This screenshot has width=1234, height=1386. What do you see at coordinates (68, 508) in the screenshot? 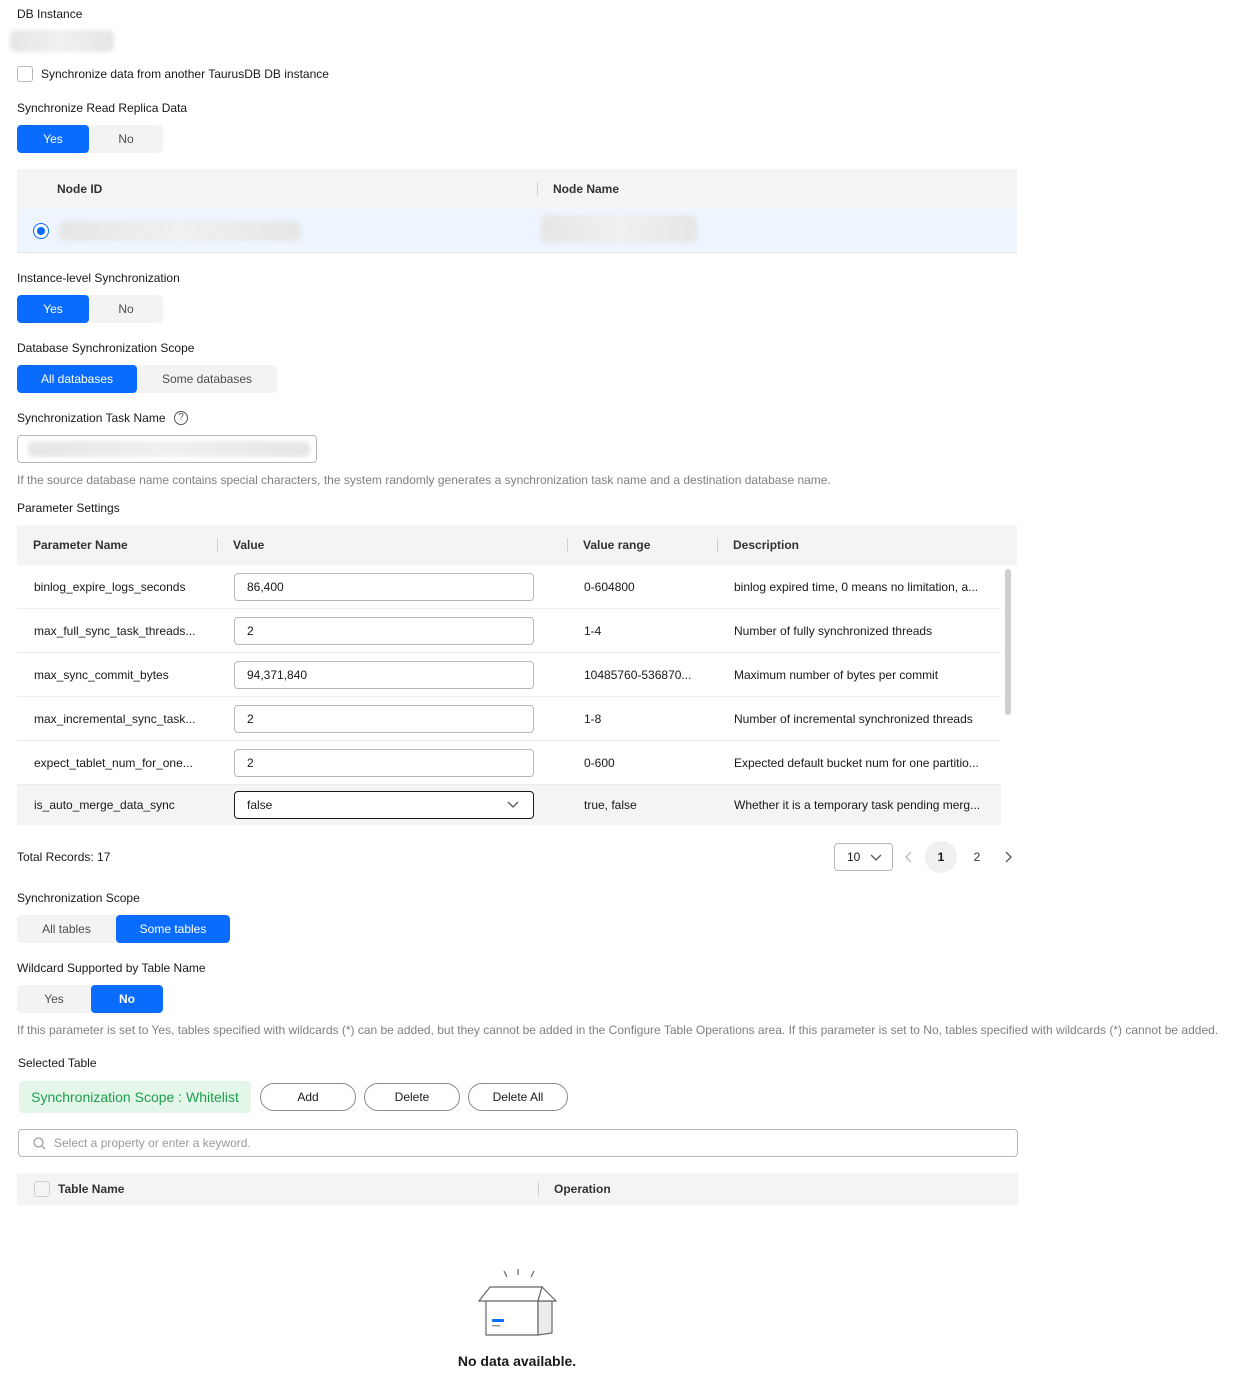
I see `parameter-settings-label: Parameter Settings` at bounding box center [68, 508].